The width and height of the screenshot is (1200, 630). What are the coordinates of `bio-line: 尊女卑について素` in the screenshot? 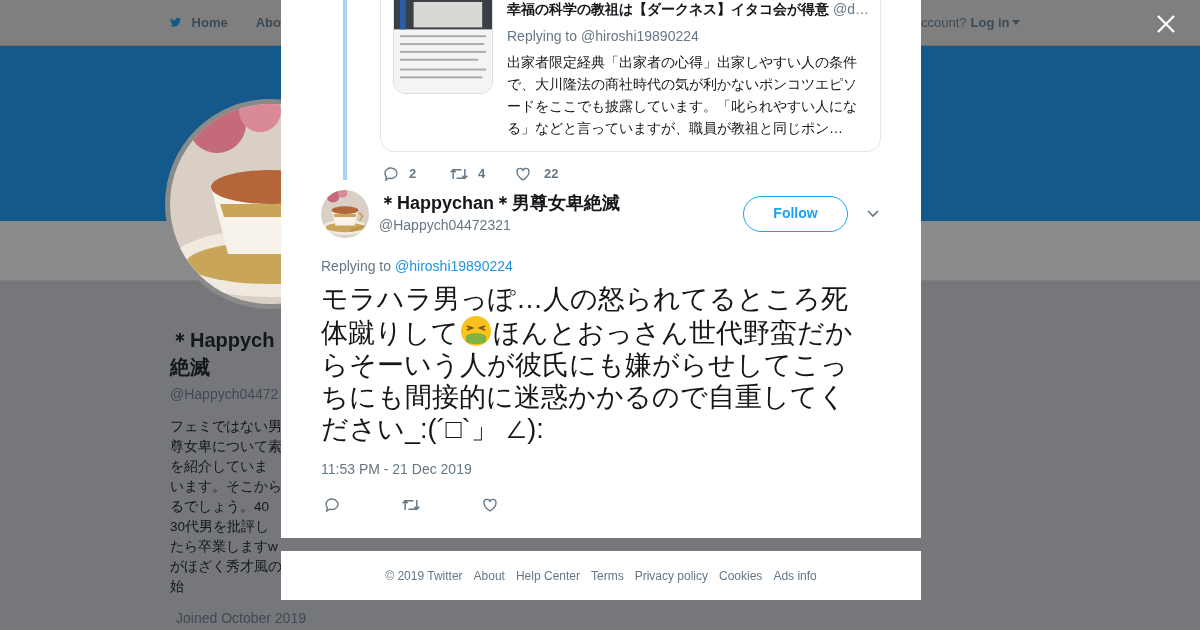 It's located at (225, 447).